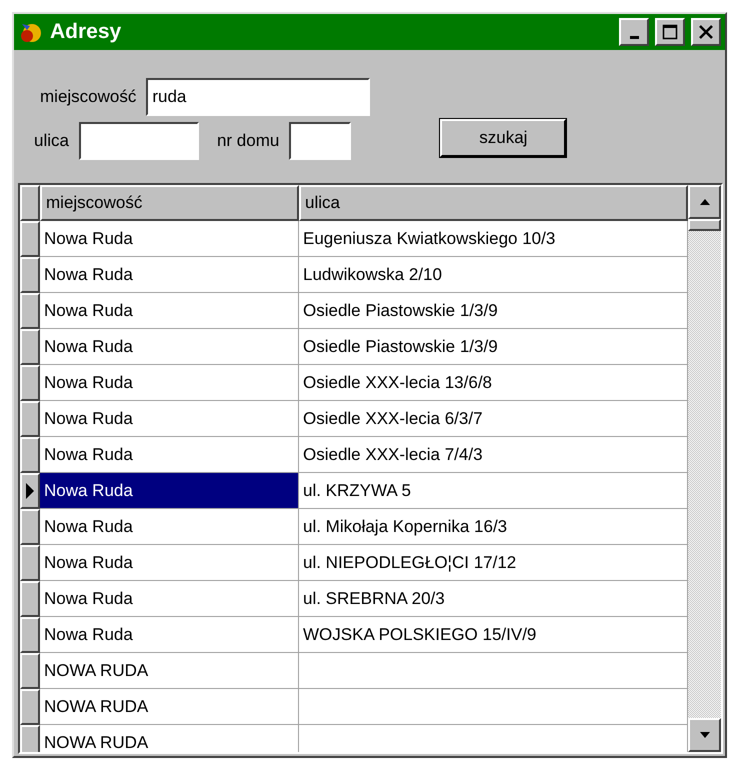  What do you see at coordinates (493, 419) in the screenshot?
I see `table-cell: Osiedle XXX-lecia 6/3/7` at bounding box center [493, 419].